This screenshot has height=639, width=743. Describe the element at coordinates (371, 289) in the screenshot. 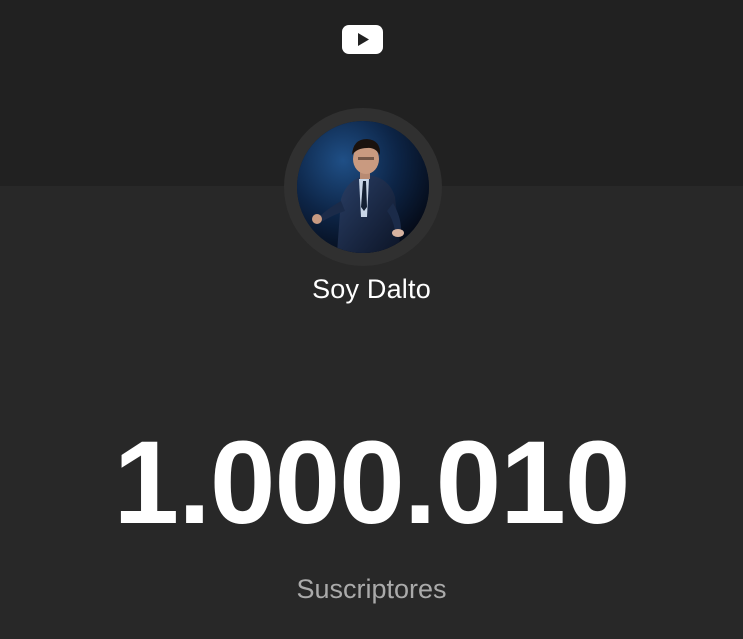

I see `channel-name: Soy Dalto` at that location.